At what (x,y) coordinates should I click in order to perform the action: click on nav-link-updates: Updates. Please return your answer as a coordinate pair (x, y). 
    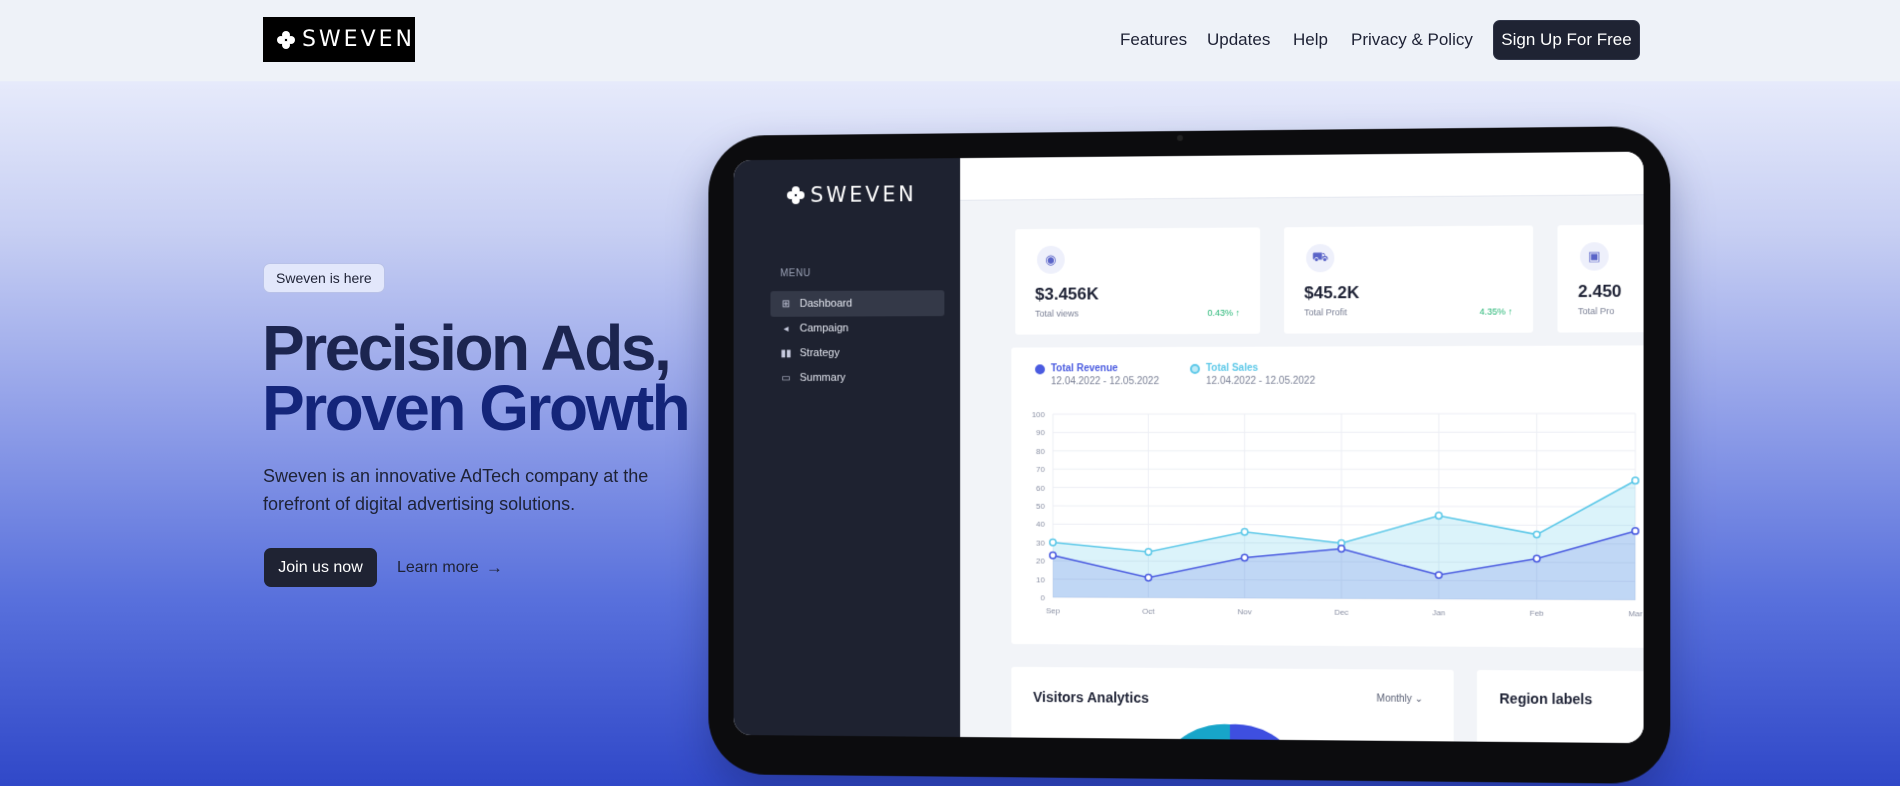
    Looking at the image, I should click on (1238, 40).